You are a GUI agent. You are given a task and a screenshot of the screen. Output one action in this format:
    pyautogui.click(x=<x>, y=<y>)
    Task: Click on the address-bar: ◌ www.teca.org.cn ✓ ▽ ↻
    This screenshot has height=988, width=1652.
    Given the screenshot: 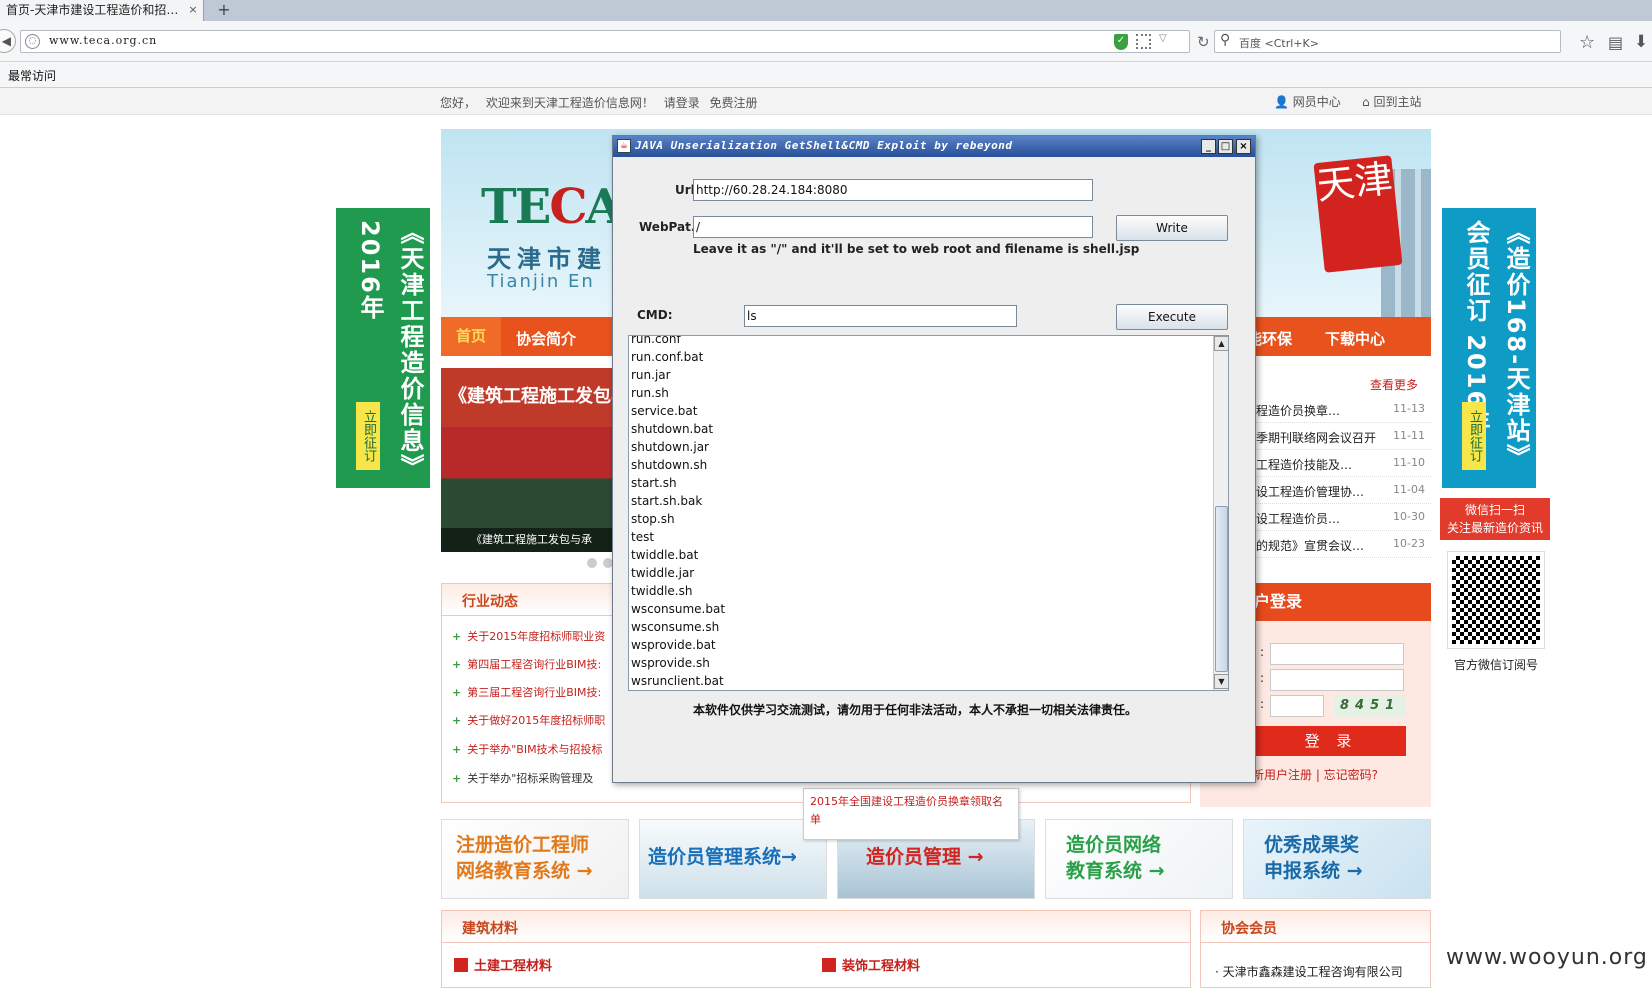 What is the action you would take?
    pyautogui.click(x=615, y=41)
    